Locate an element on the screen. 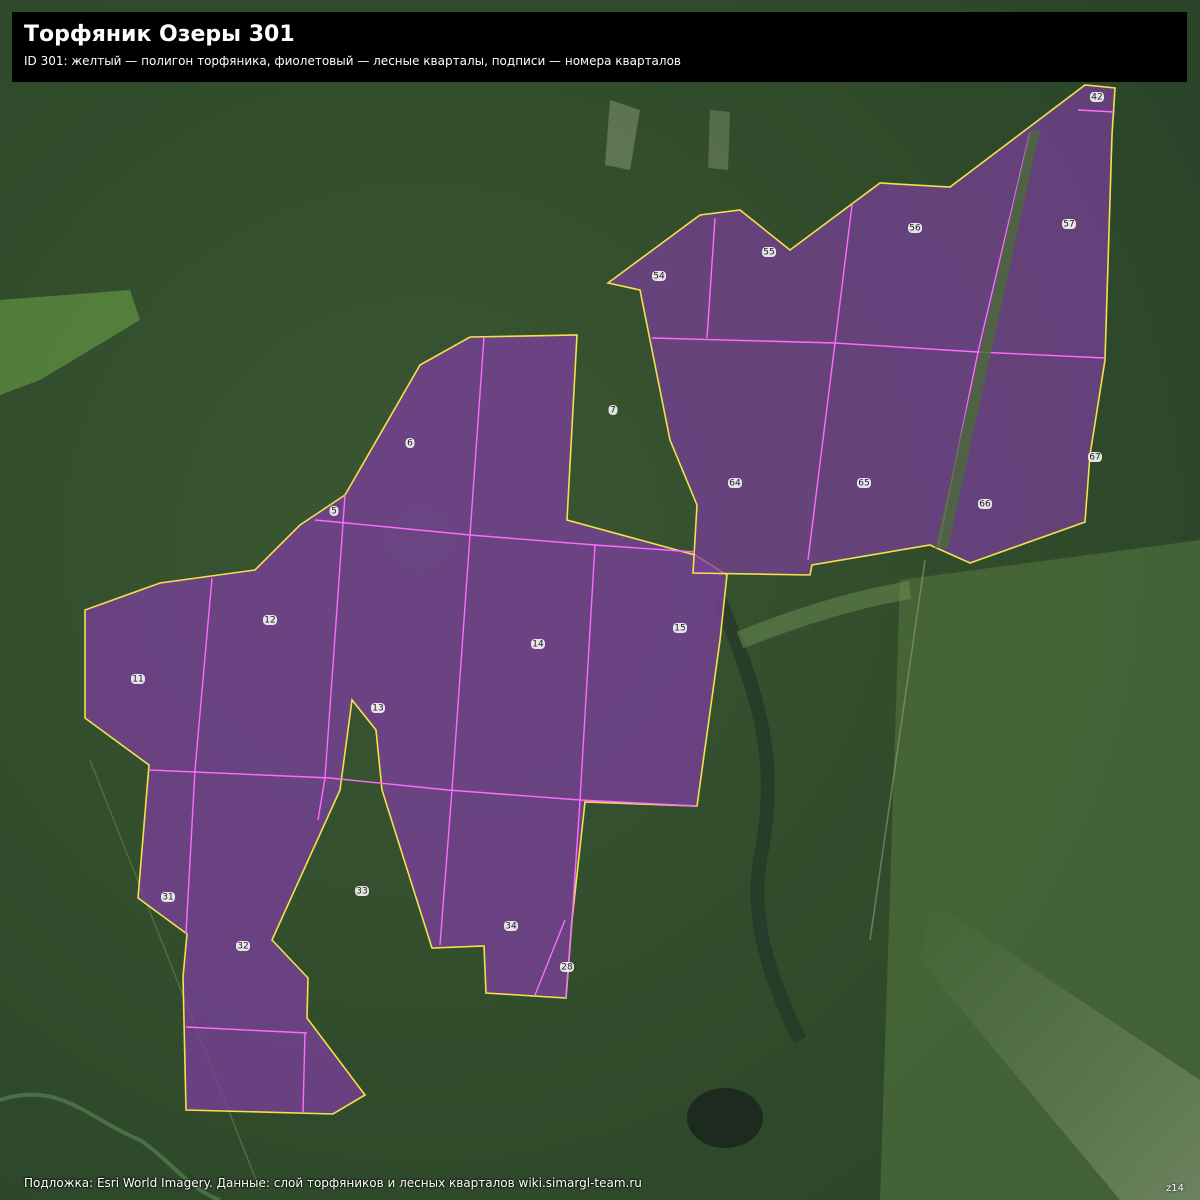 Image resolution: width=1200 pixels, height=1200 pixels. quarter-number: 6 is located at coordinates (410, 444).